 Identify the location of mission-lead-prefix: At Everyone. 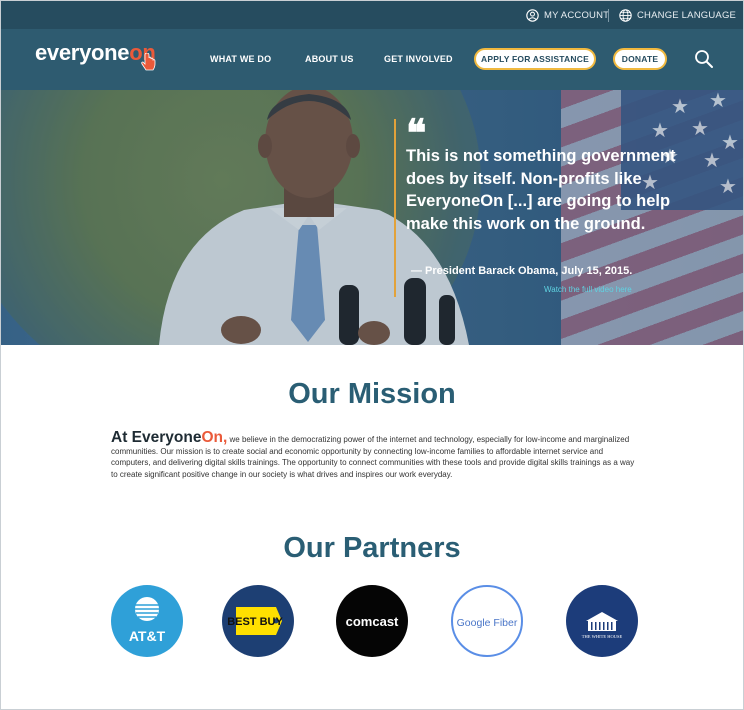
(156, 437).